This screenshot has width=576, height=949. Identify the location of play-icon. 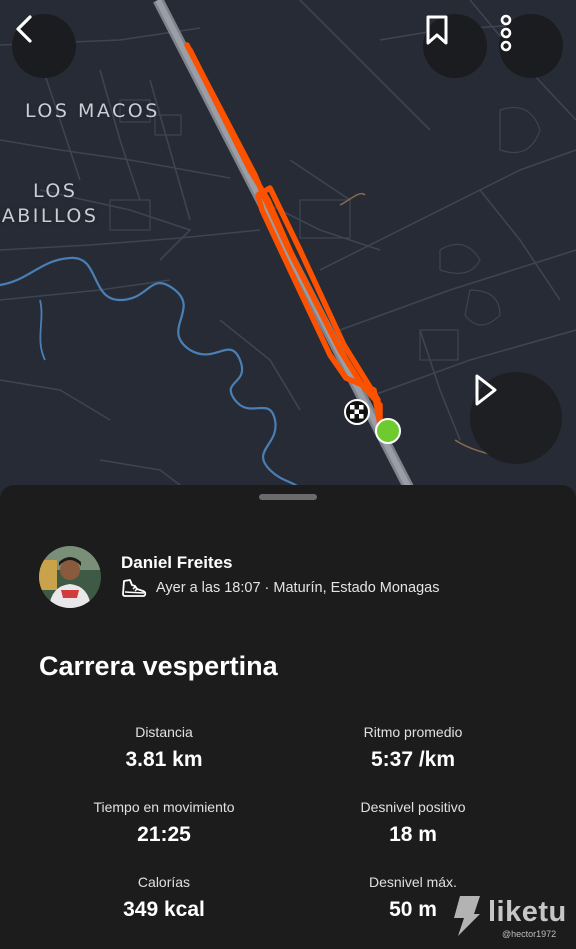
(486, 390).